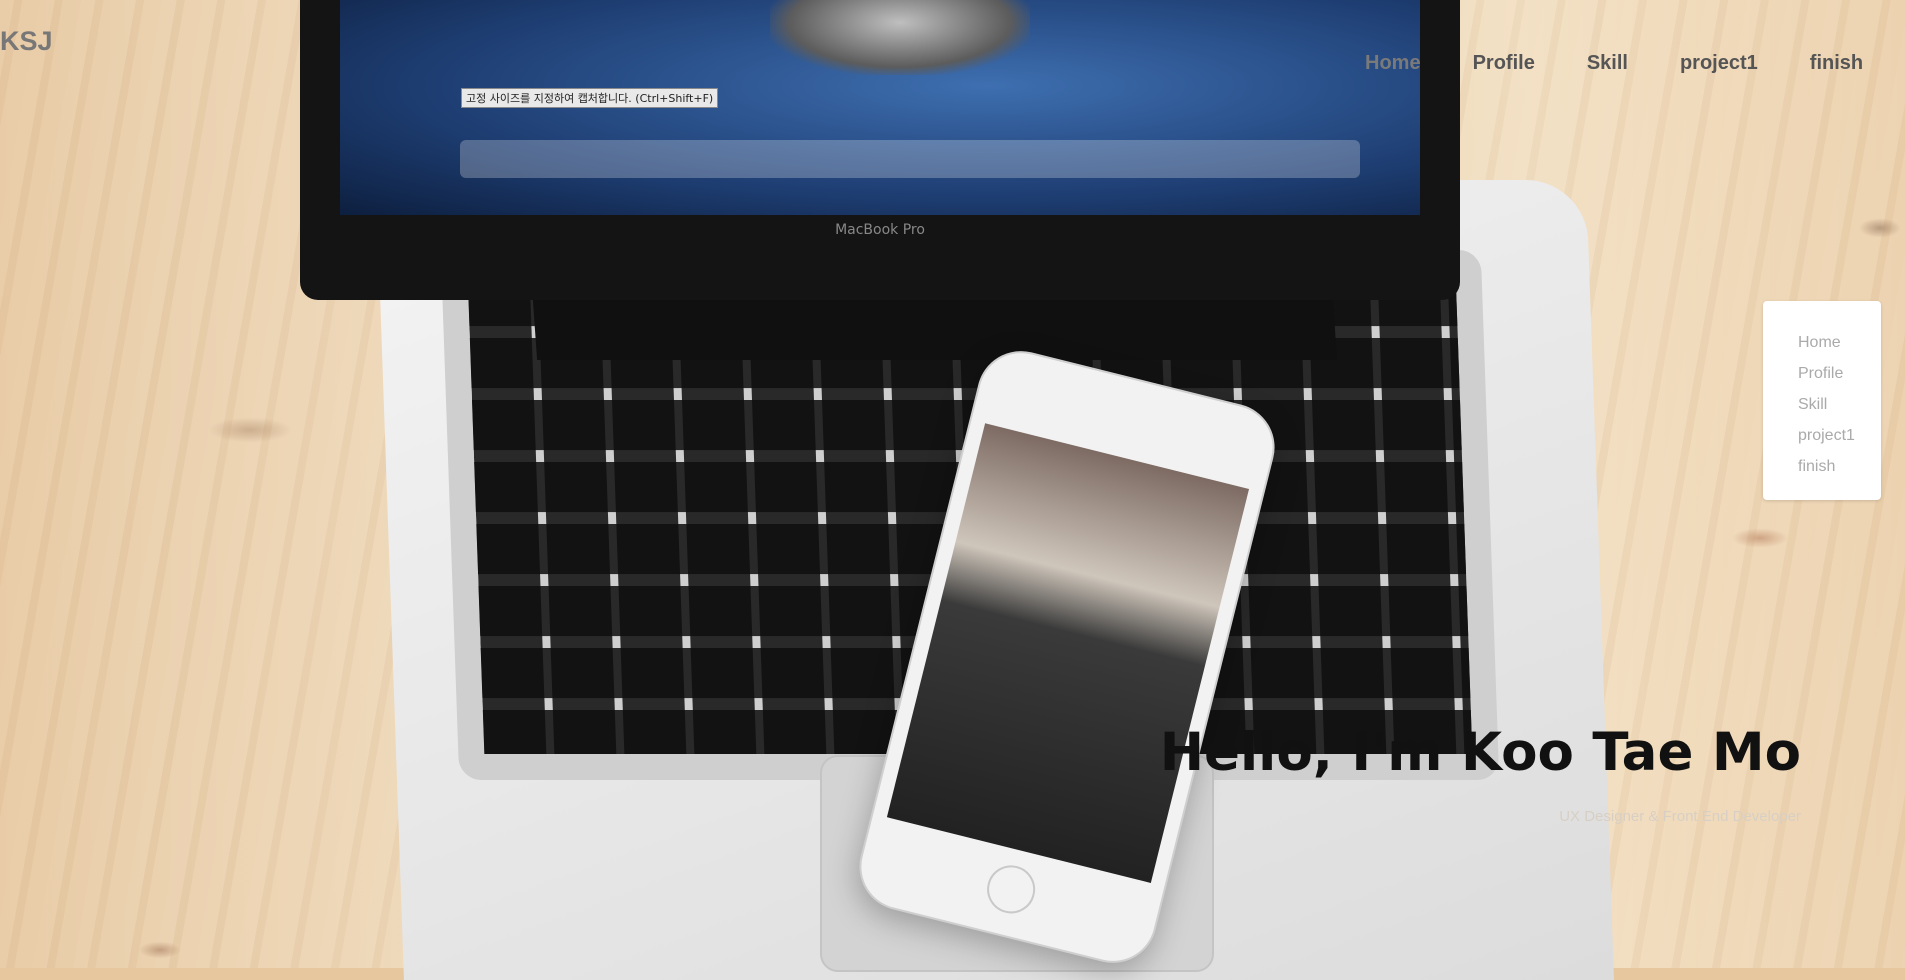  Describe the element at coordinates (1719, 63) in the screenshot. I see `nav-project1: project1` at that location.